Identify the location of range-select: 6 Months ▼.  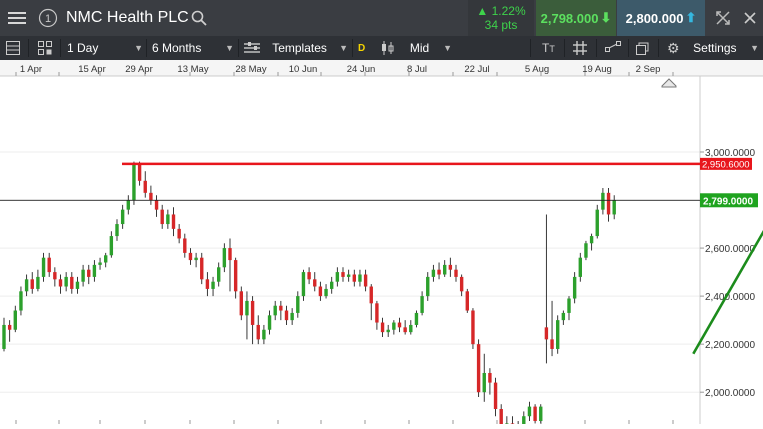
(193, 48).